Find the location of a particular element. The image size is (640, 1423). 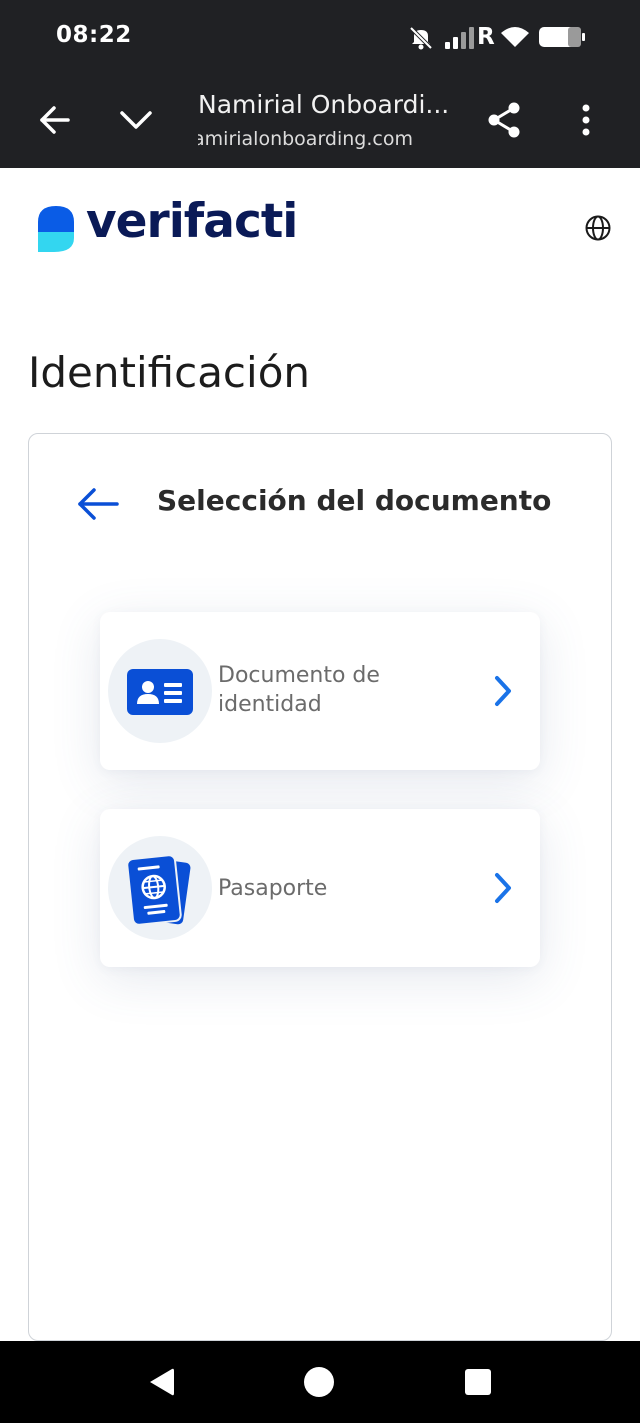

option-identity-document: Documento de identidad is located at coordinates (320, 691).